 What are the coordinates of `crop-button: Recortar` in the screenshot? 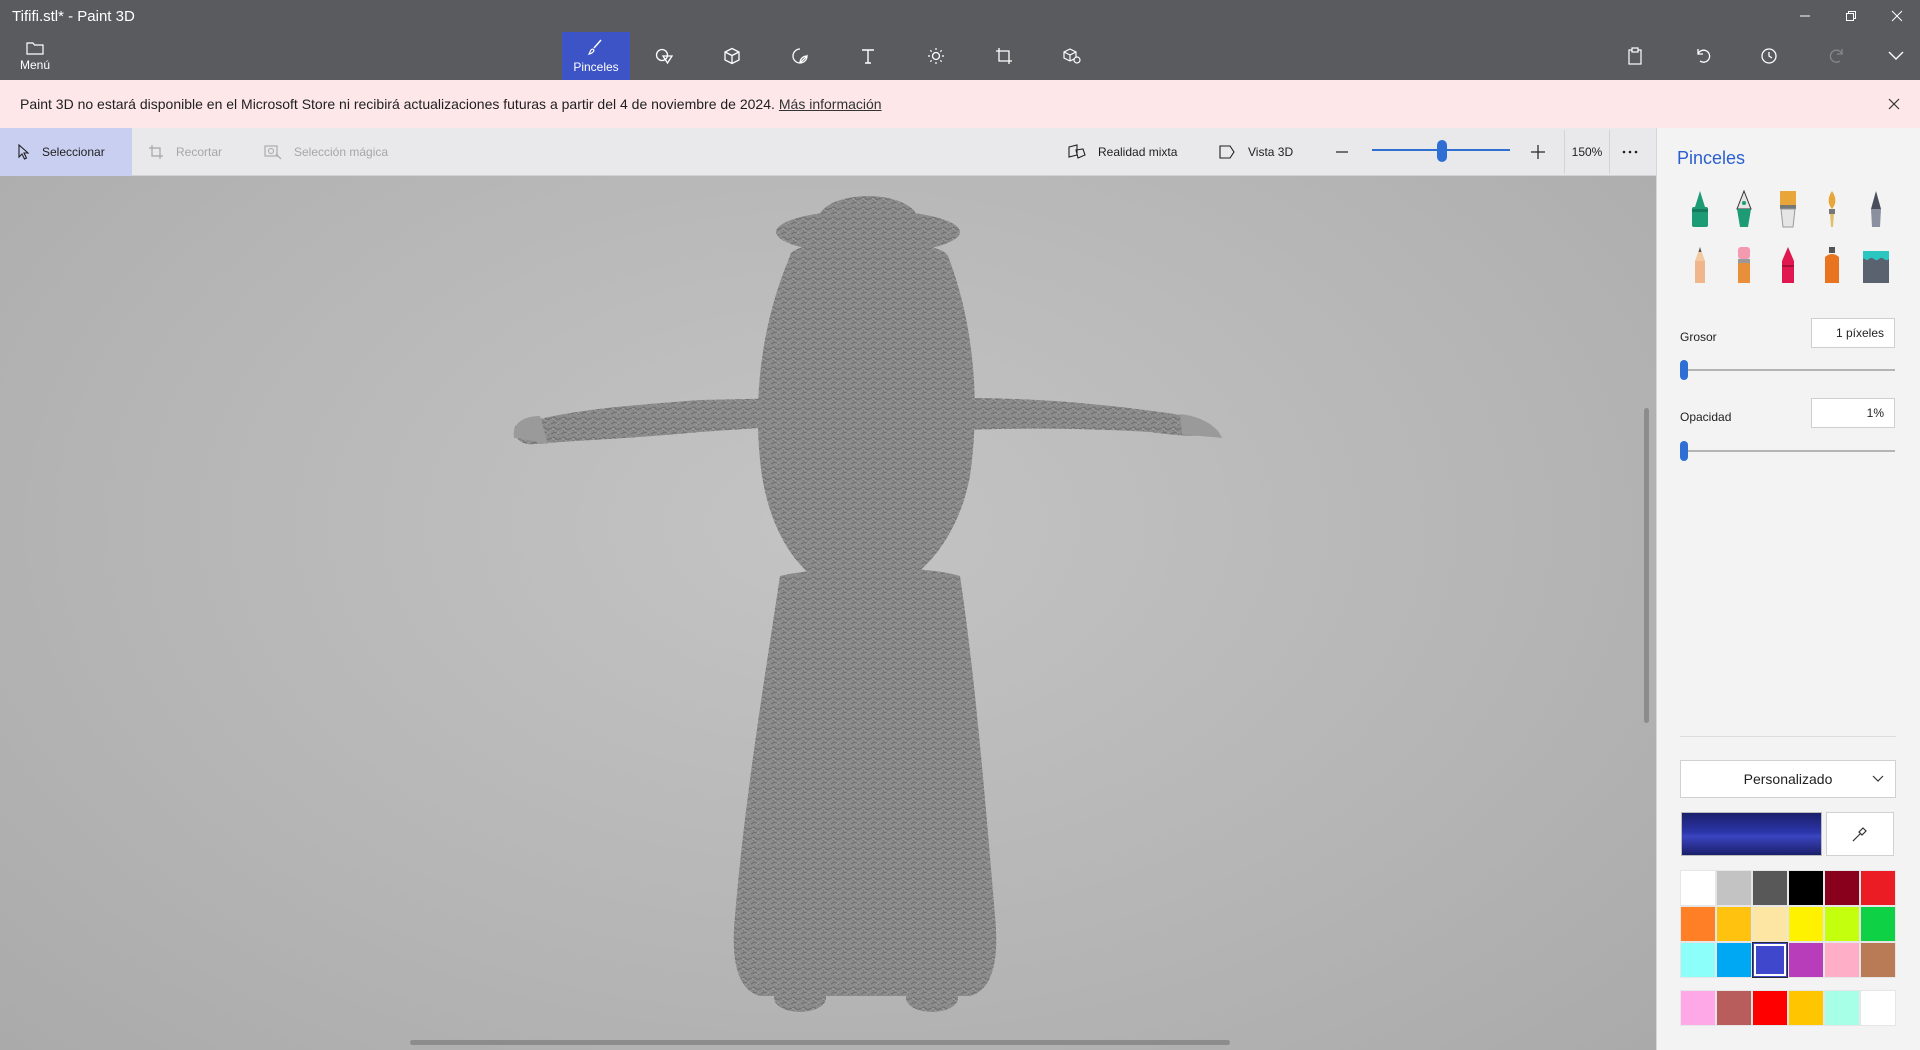 It's located at (185, 152).